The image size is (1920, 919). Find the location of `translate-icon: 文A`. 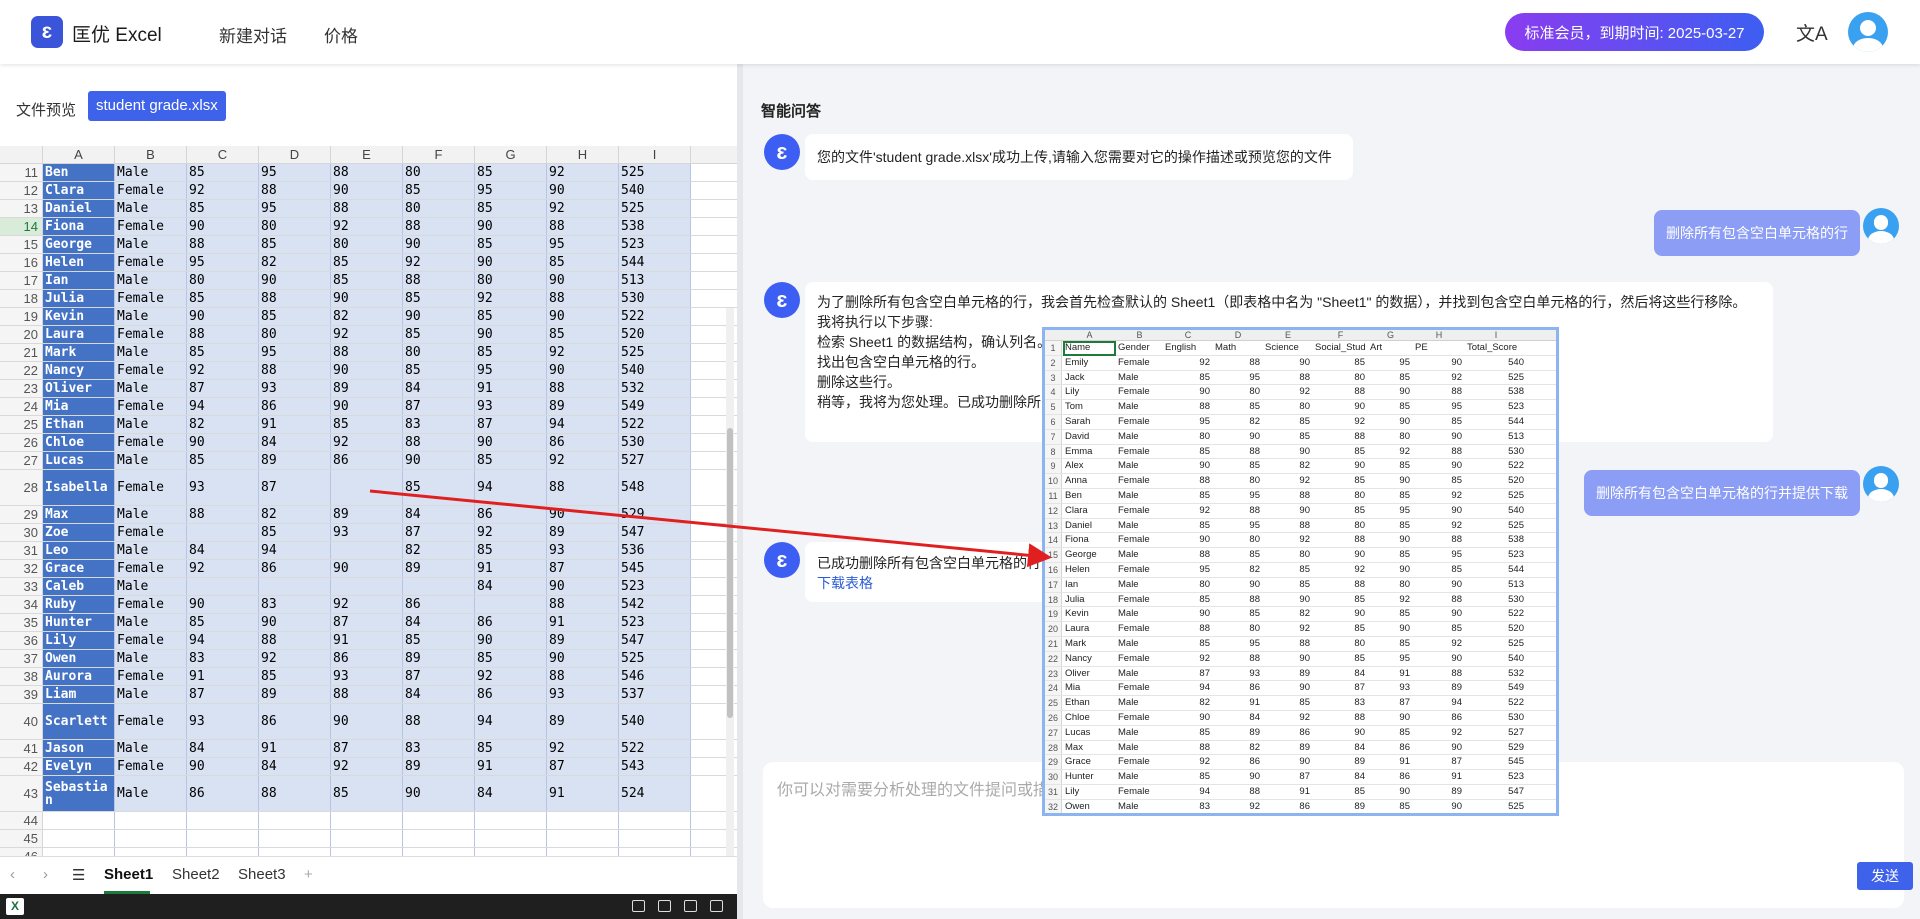

translate-icon: 文A is located at coordinates (1812, 32).